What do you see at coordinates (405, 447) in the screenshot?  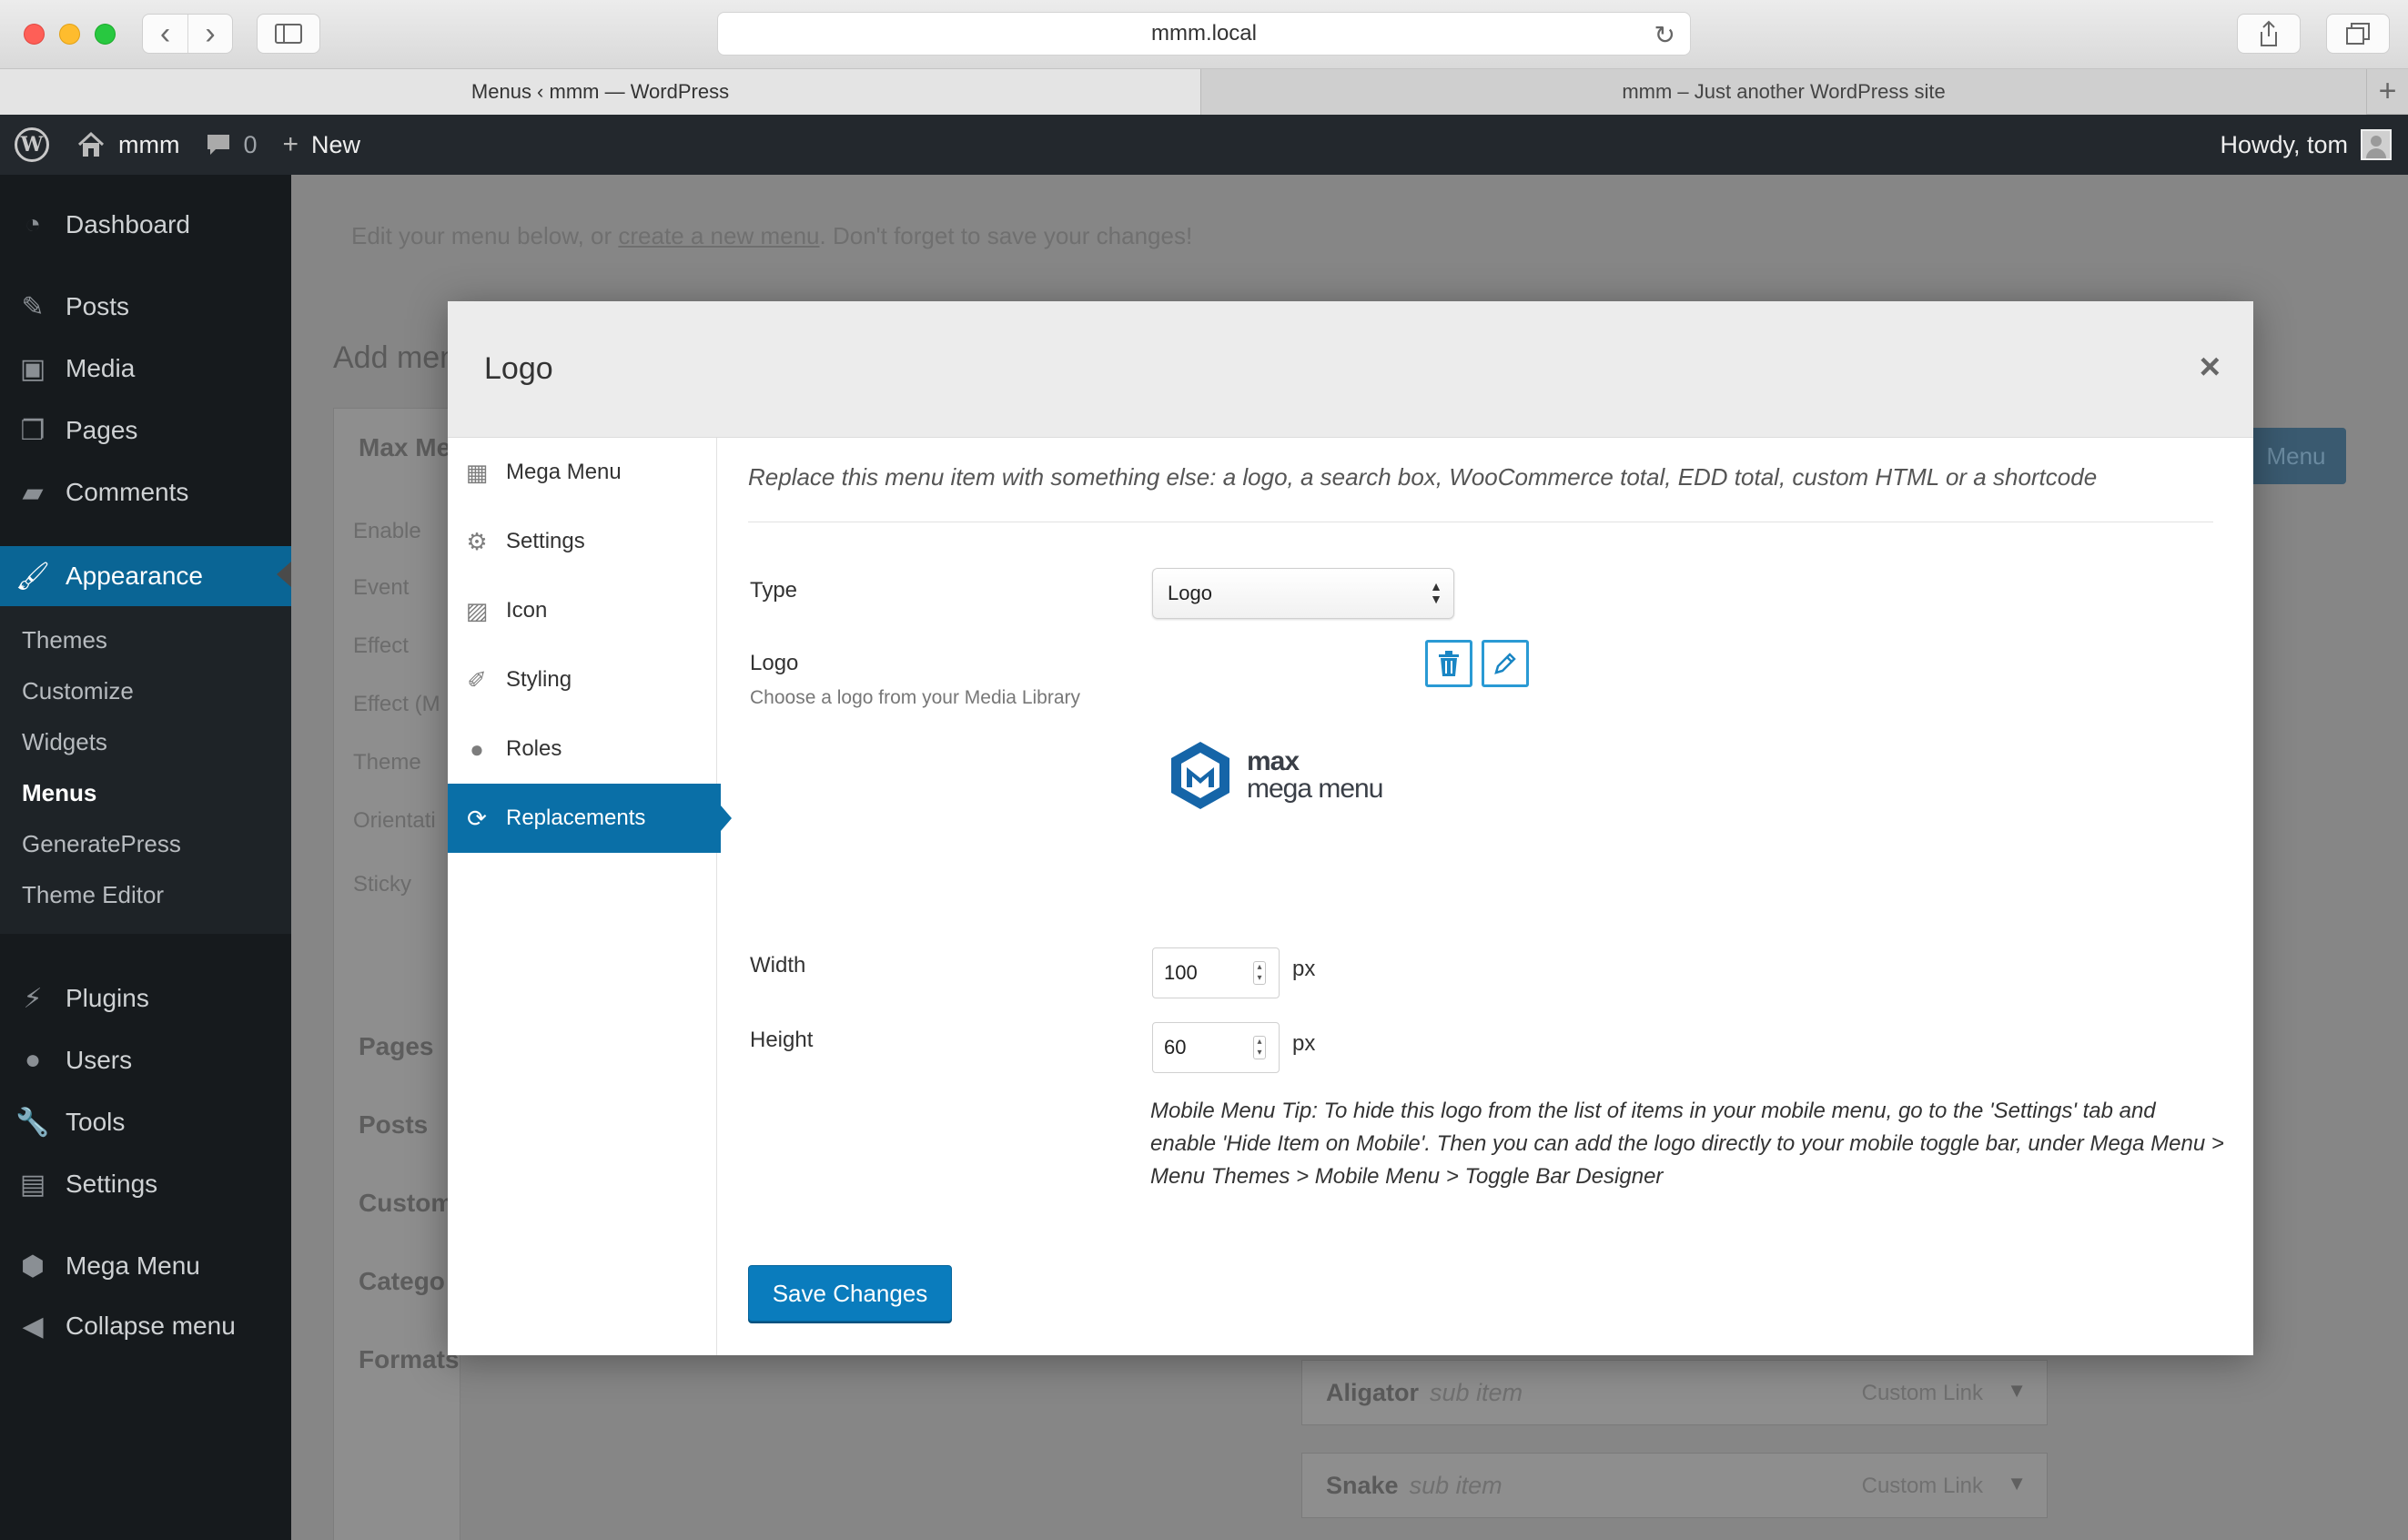 I see `max-mega-menu-panel-title: Max Me` at bounding box center [405, 447].